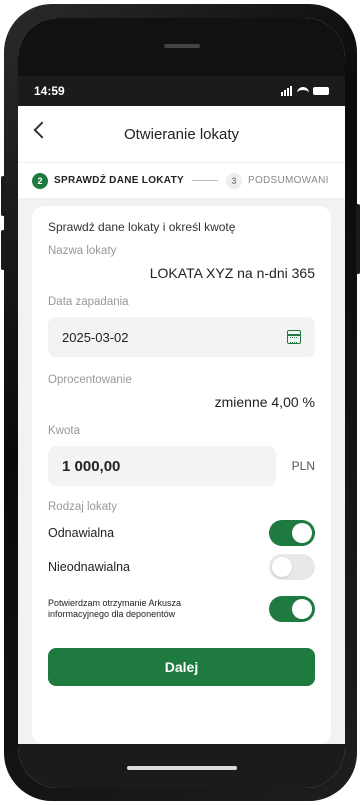  I want to click on calendar-icon, so click(294, 337).